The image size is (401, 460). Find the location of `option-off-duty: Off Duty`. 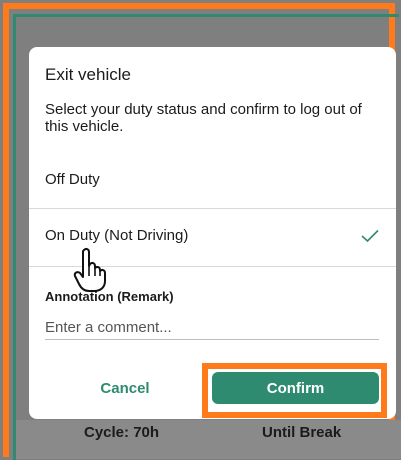

option-off-duty: Off Duty is located at coordinates (212, 181).